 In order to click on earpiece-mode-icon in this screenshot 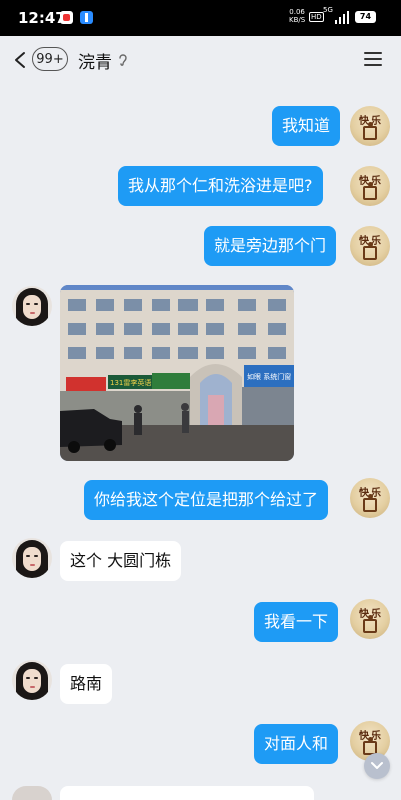, I will do `click(123, 60)`.